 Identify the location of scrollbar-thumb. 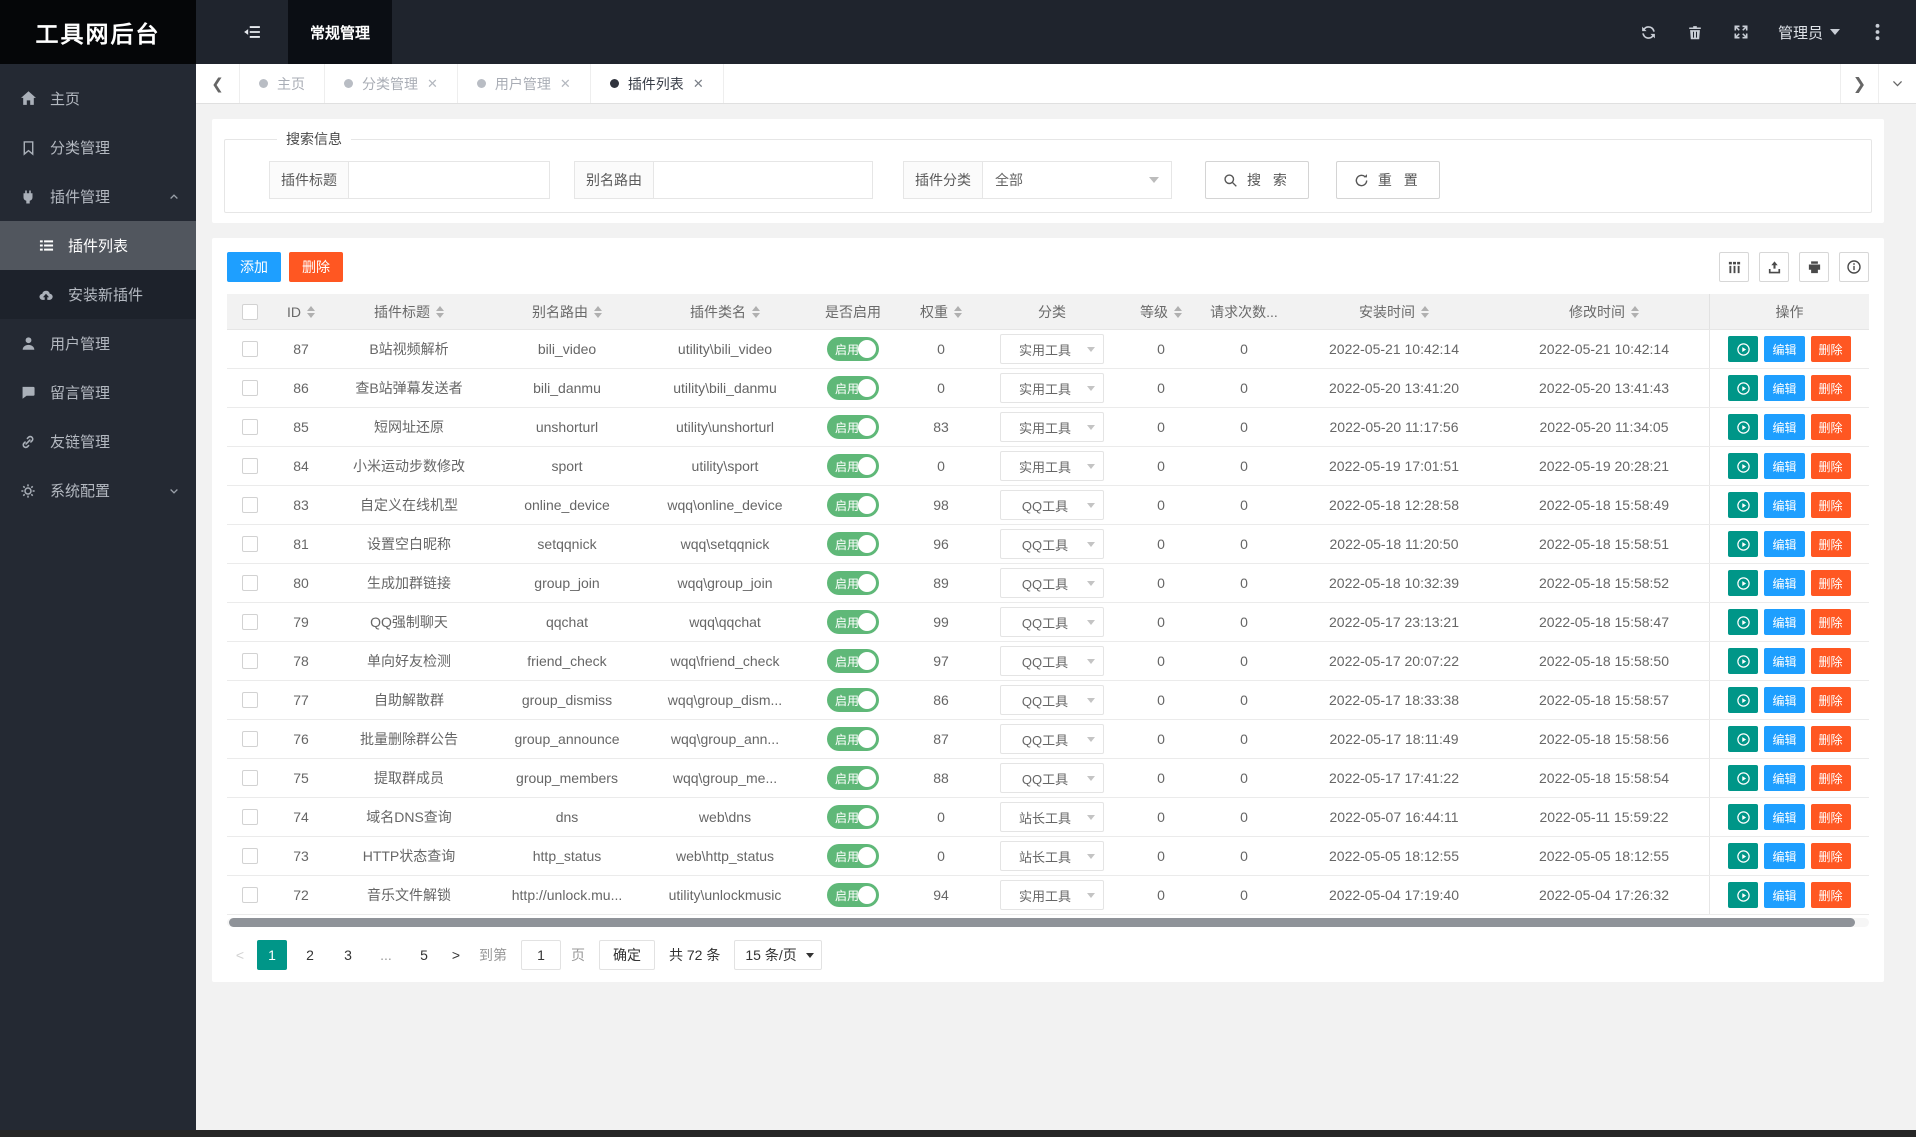
(1042, 922).